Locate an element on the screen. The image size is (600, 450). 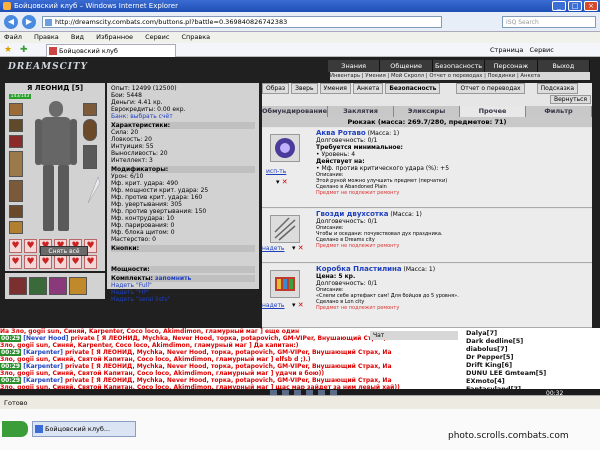
online-user: diabolus[7] is located at coordinates (533, 349).